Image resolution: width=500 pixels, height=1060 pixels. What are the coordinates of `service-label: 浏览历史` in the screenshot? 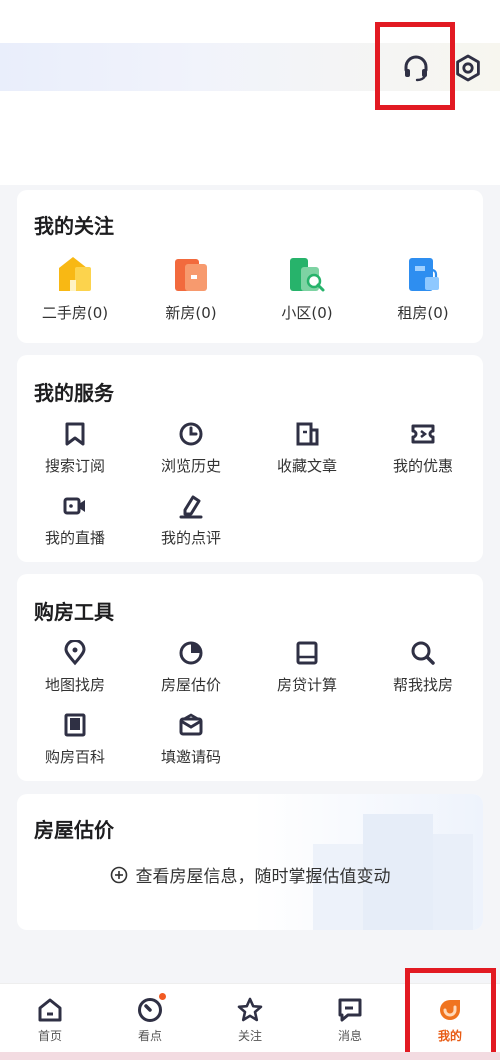 It's located at (190, 466).